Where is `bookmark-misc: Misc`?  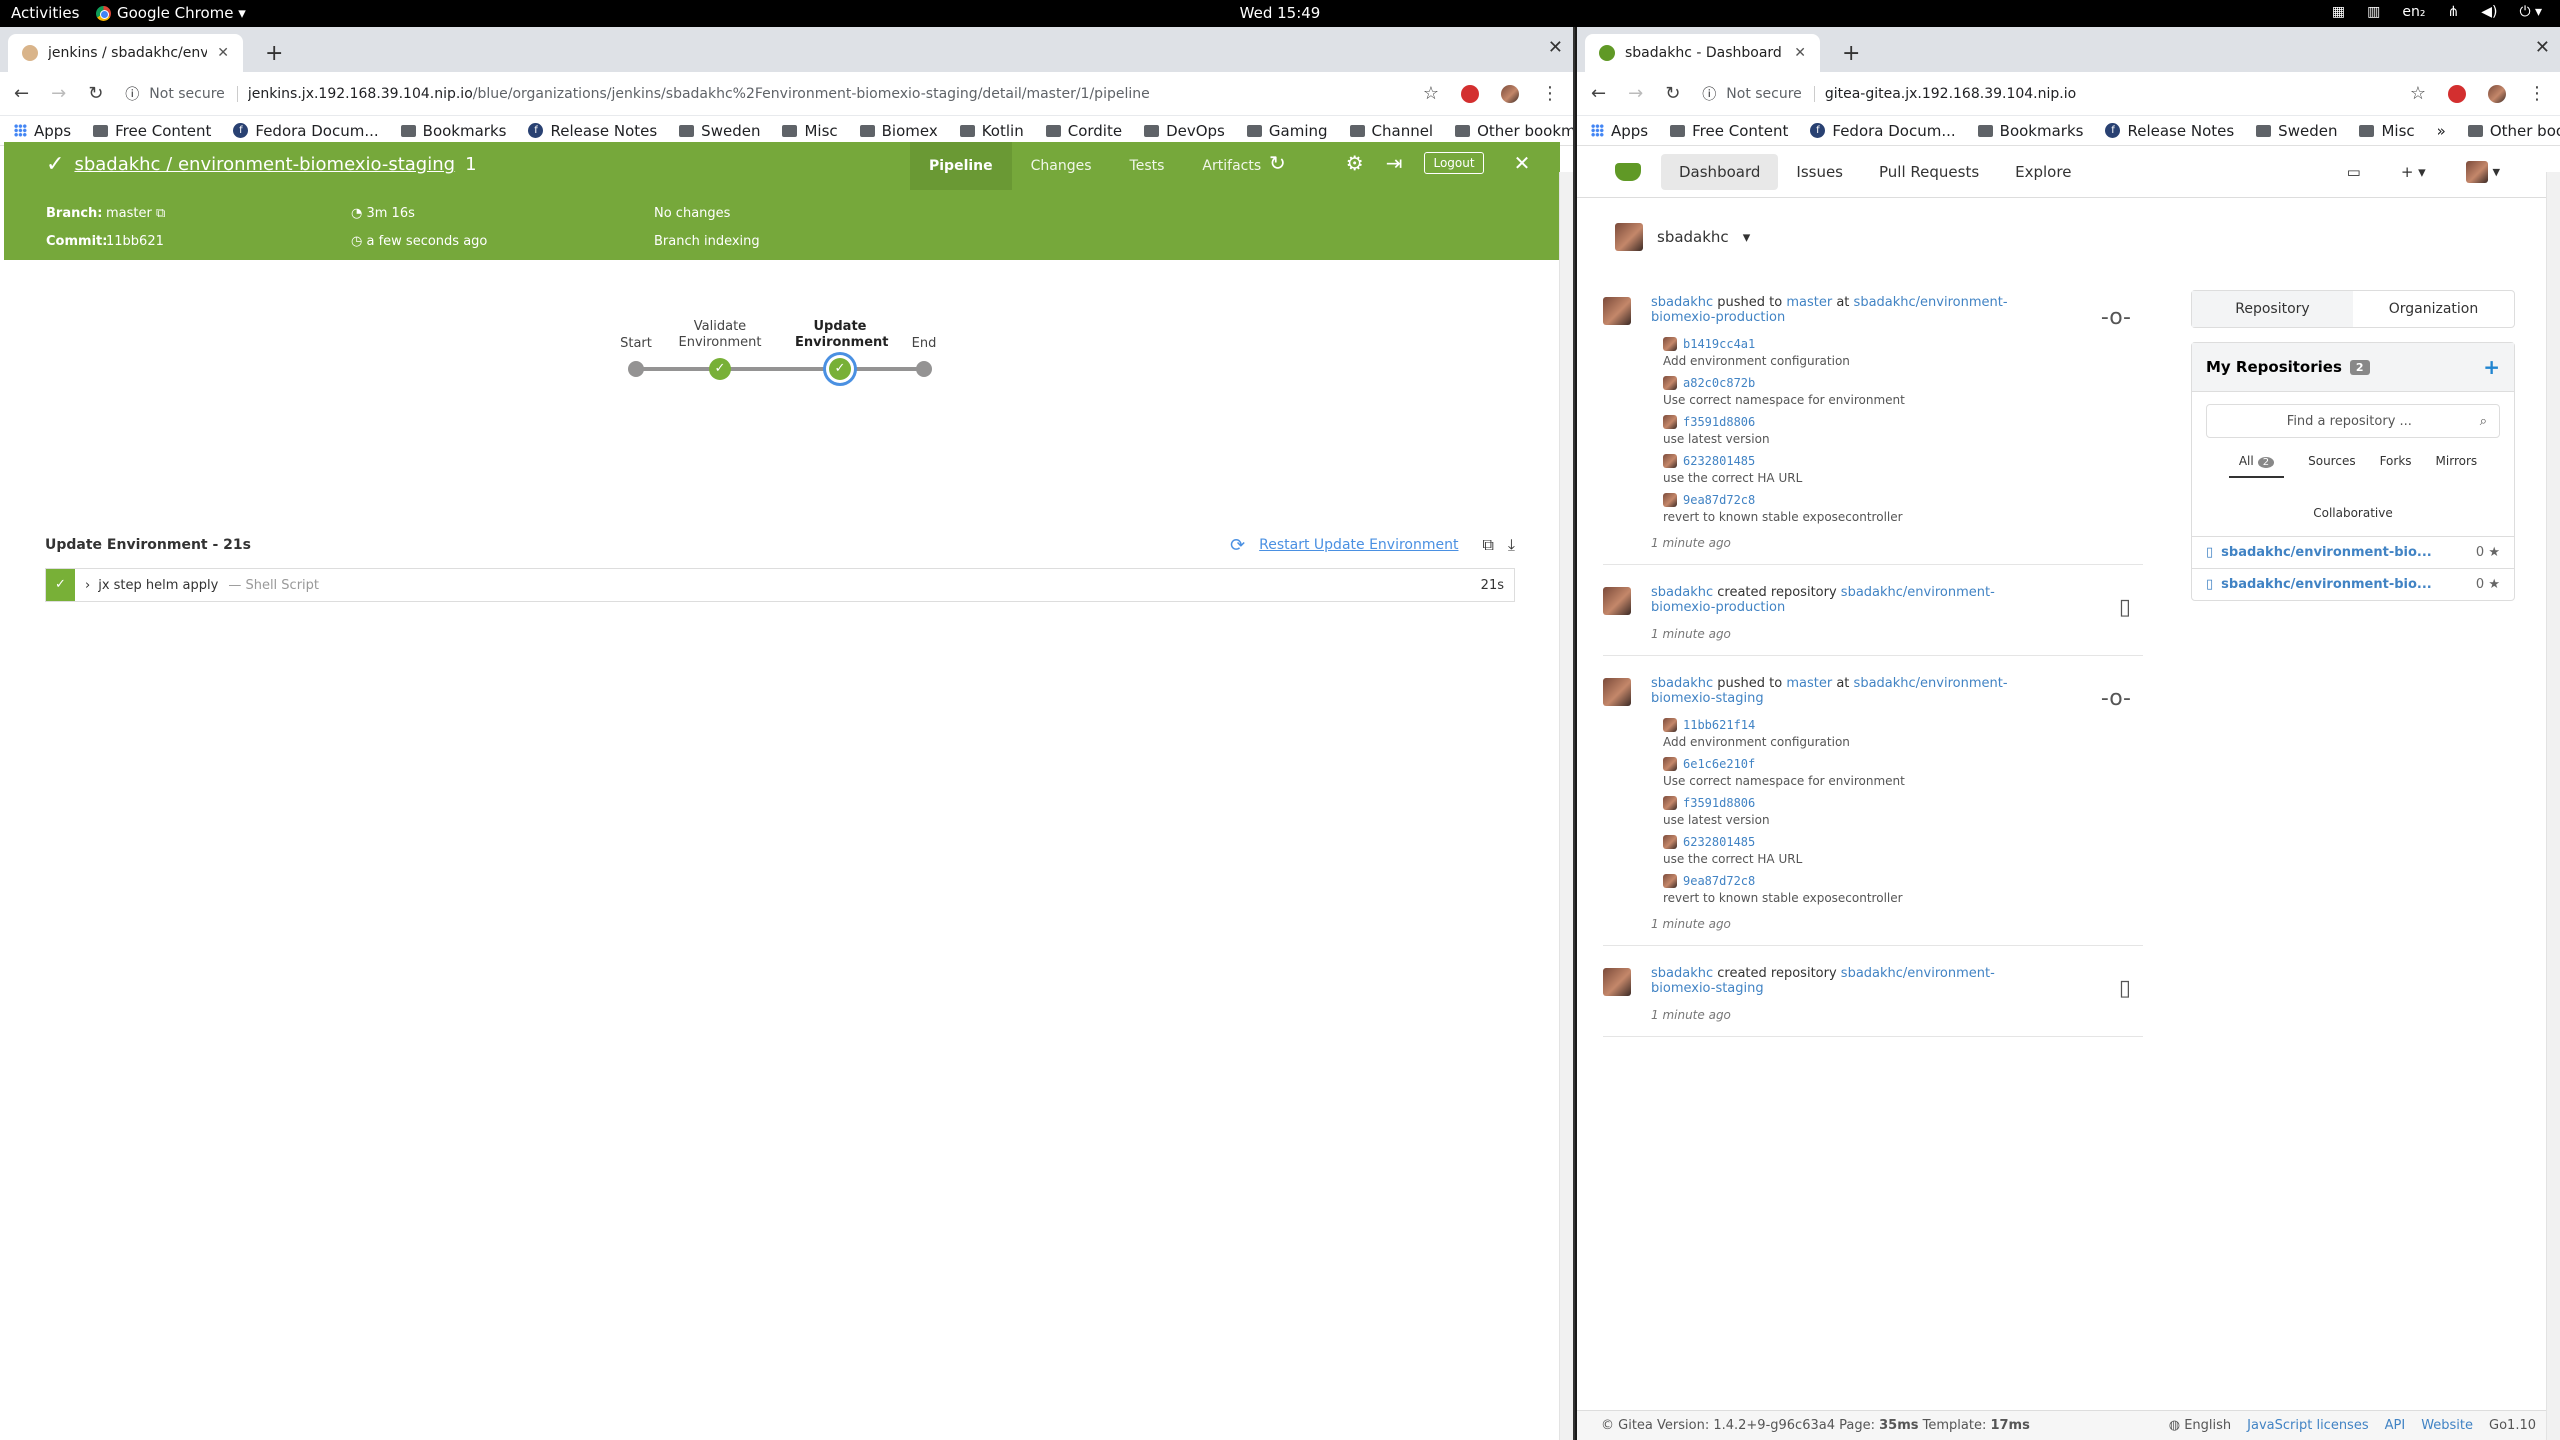
bookmark-misc: Misc is located at coordinates (810, 131).